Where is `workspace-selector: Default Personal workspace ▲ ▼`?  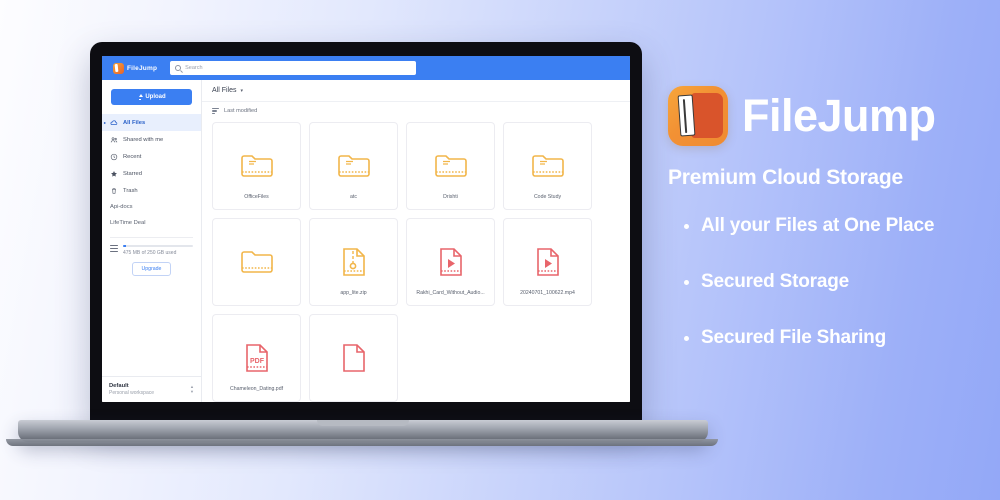
workspace-selector: Default Personal workspace ▲ ▼ is located at coordinates (151, 389).